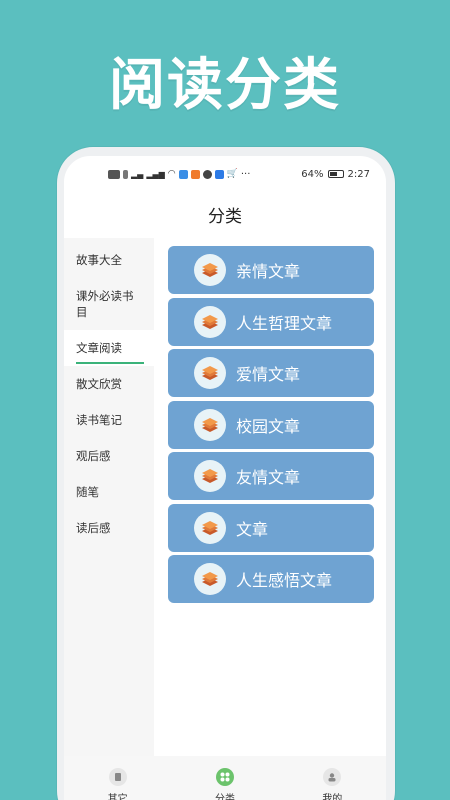 Image resolution: width=450 pixels, height=800 pixels. Describe the element at coordinates (109, 492) in the screenshot. I see `sidebar-item-jottings: 随笔` at that location.